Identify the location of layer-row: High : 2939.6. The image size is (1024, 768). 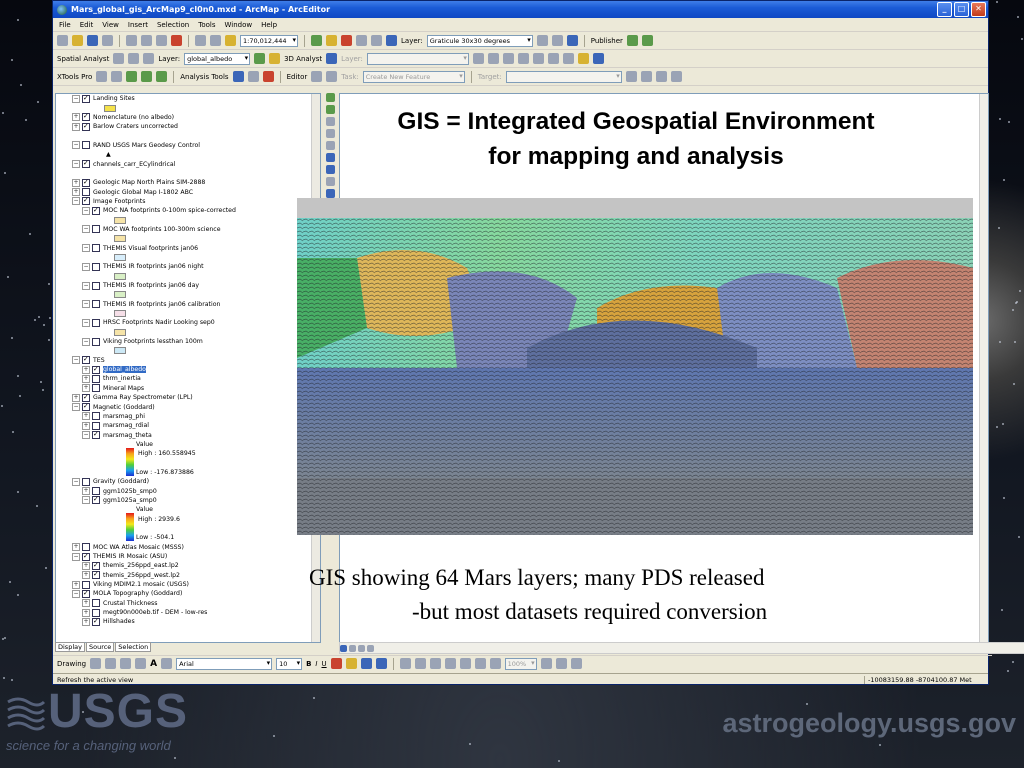
(188, 527).